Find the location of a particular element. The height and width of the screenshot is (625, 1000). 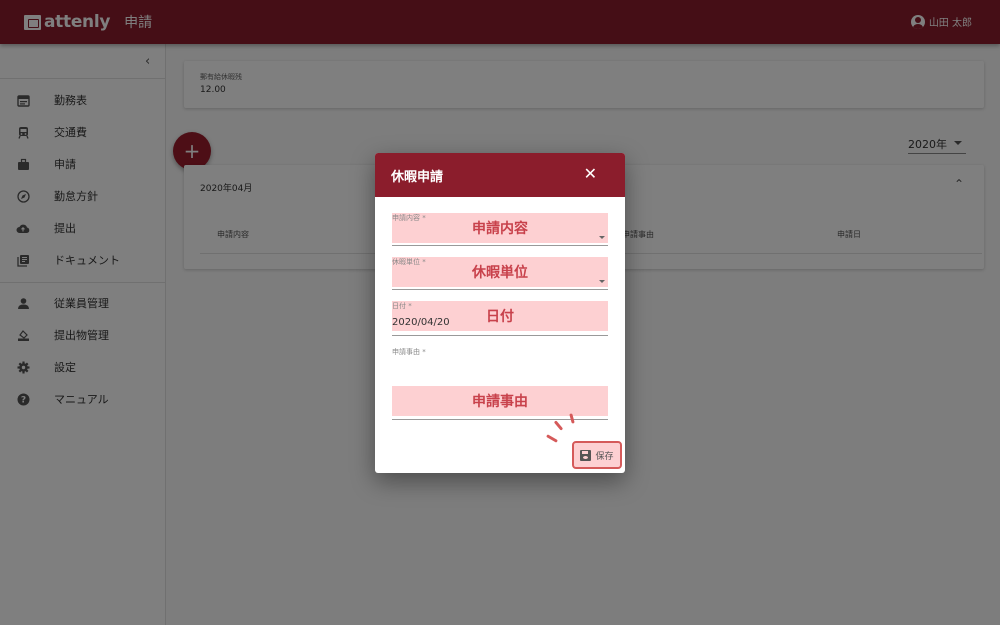

dialog-header: 休暇申請 ✕ is located at coordinates (500, 175).